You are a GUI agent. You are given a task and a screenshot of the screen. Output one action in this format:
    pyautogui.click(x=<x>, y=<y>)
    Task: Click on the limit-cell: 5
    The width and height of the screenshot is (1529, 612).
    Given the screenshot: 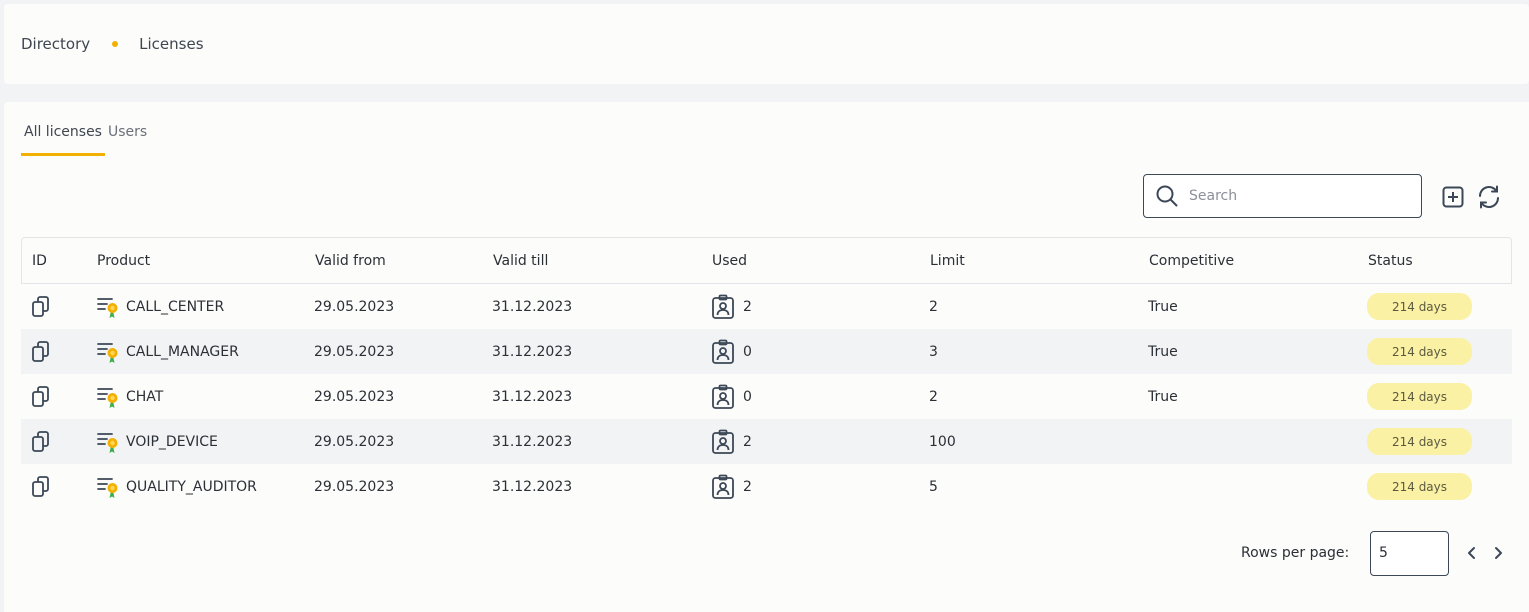 What is the action you would take?
    pyautogui.click(x=933, y=486)
    